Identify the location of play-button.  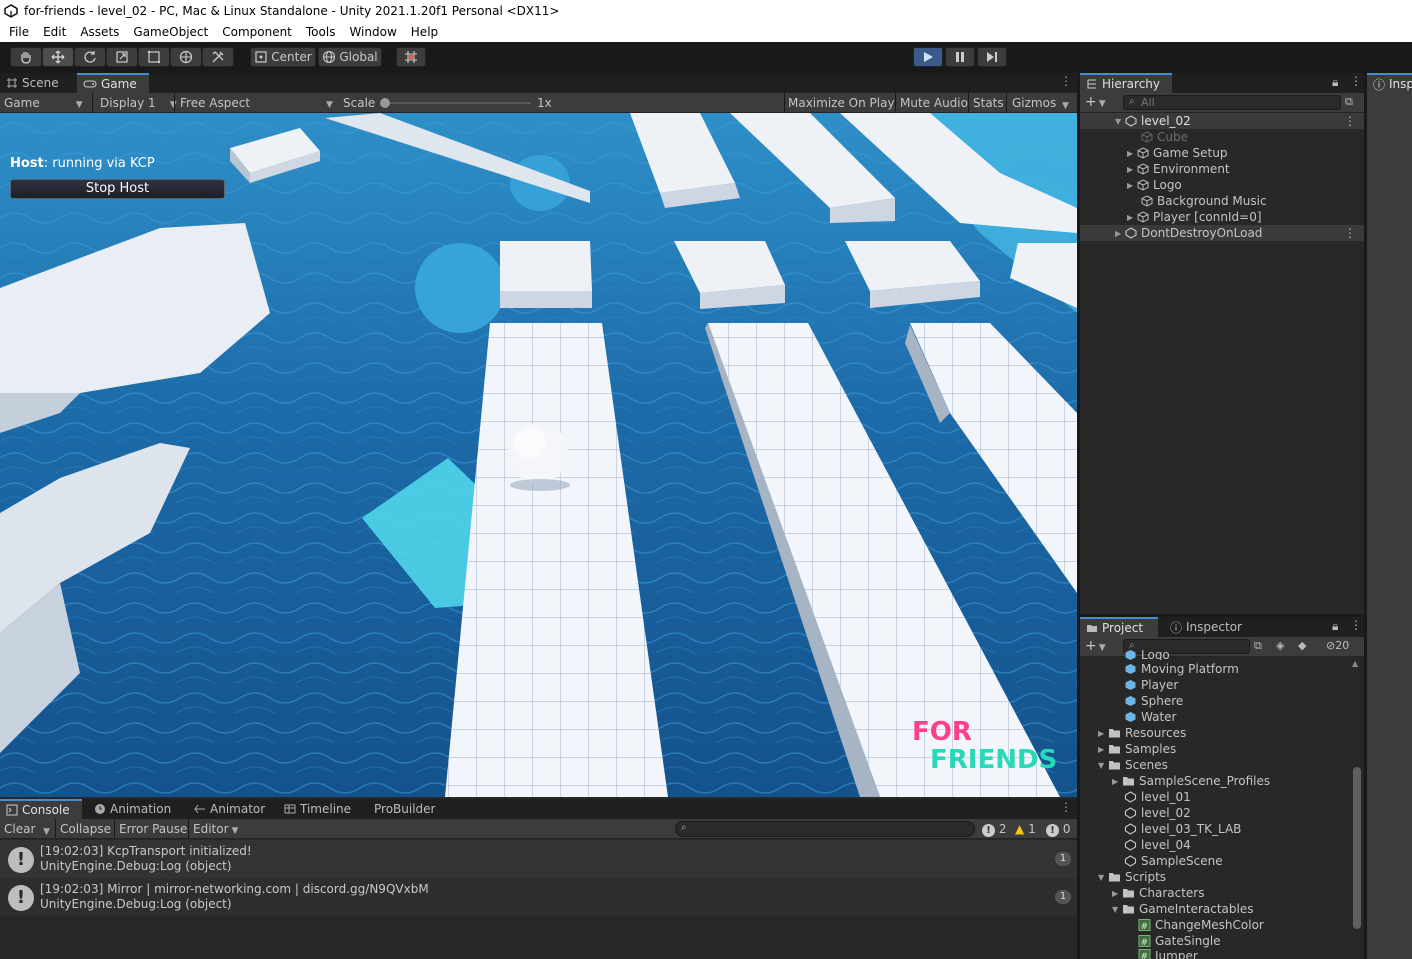
(928, 57).